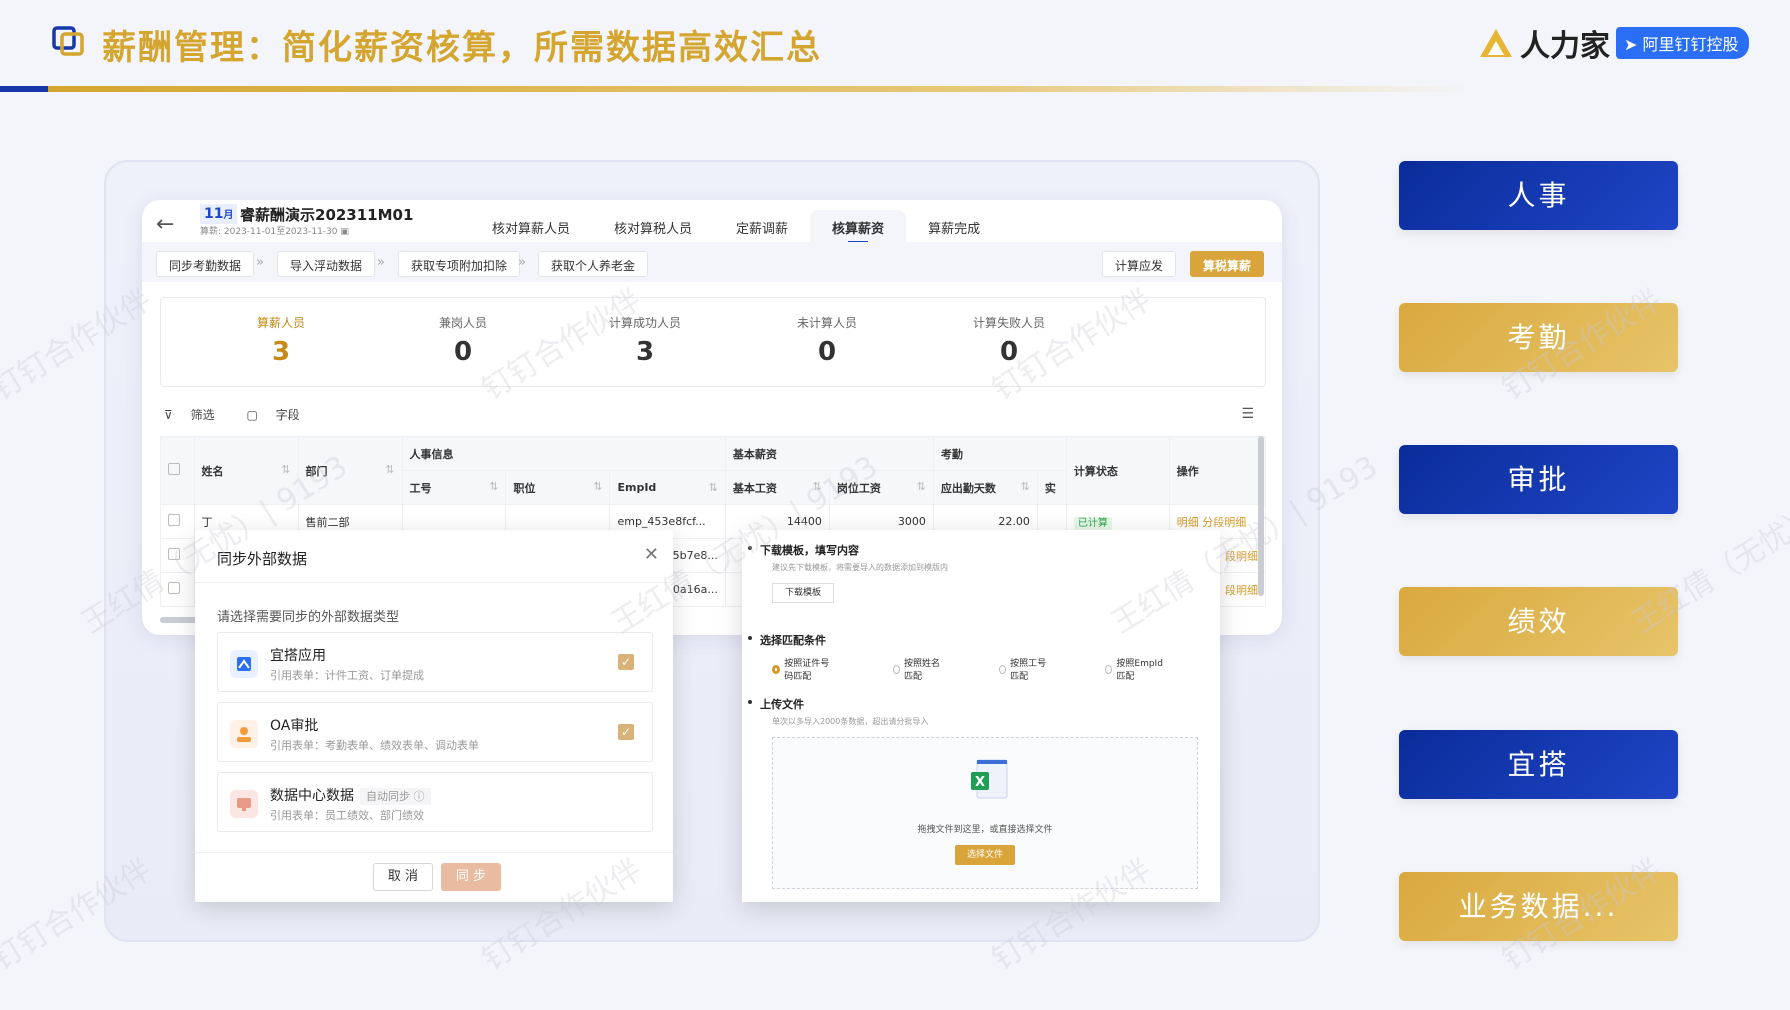 The height and width of the screenshot is (1010, 1790). What do you see at coordinates (531, 227) in the screenshot?
I see `tab-verify-payroll-staff: 核对算薪人员` at bounding box center [531, 227].